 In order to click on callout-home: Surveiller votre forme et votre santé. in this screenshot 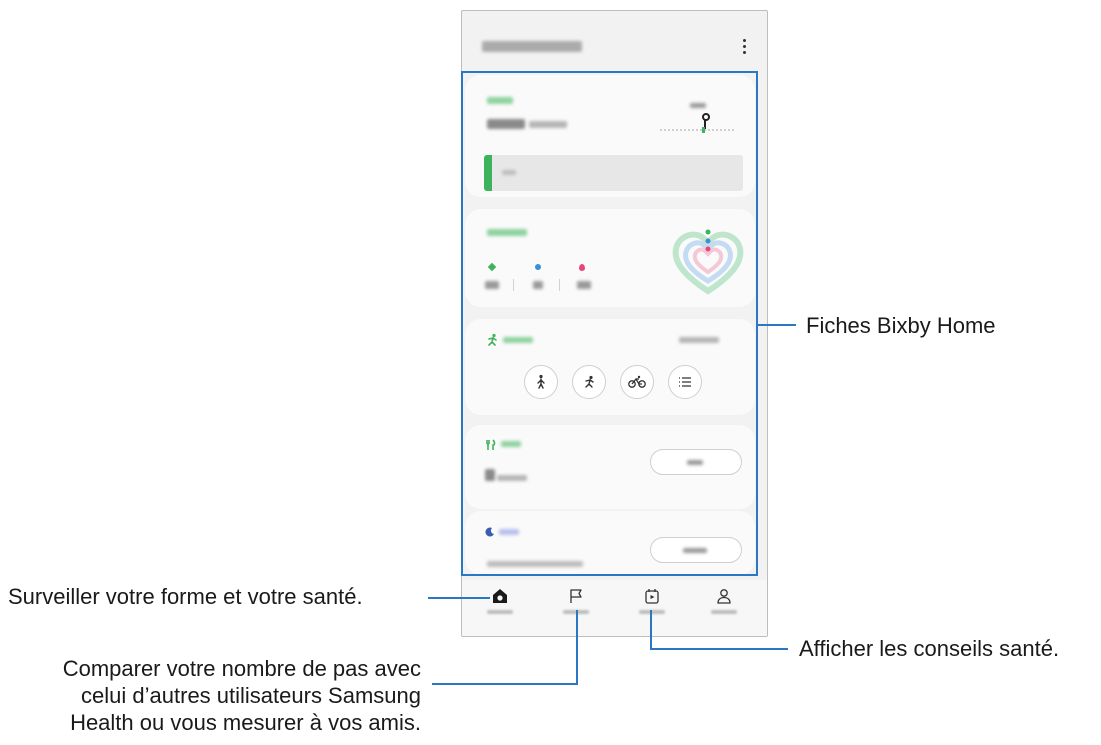, I will do `click(185, 596)`.